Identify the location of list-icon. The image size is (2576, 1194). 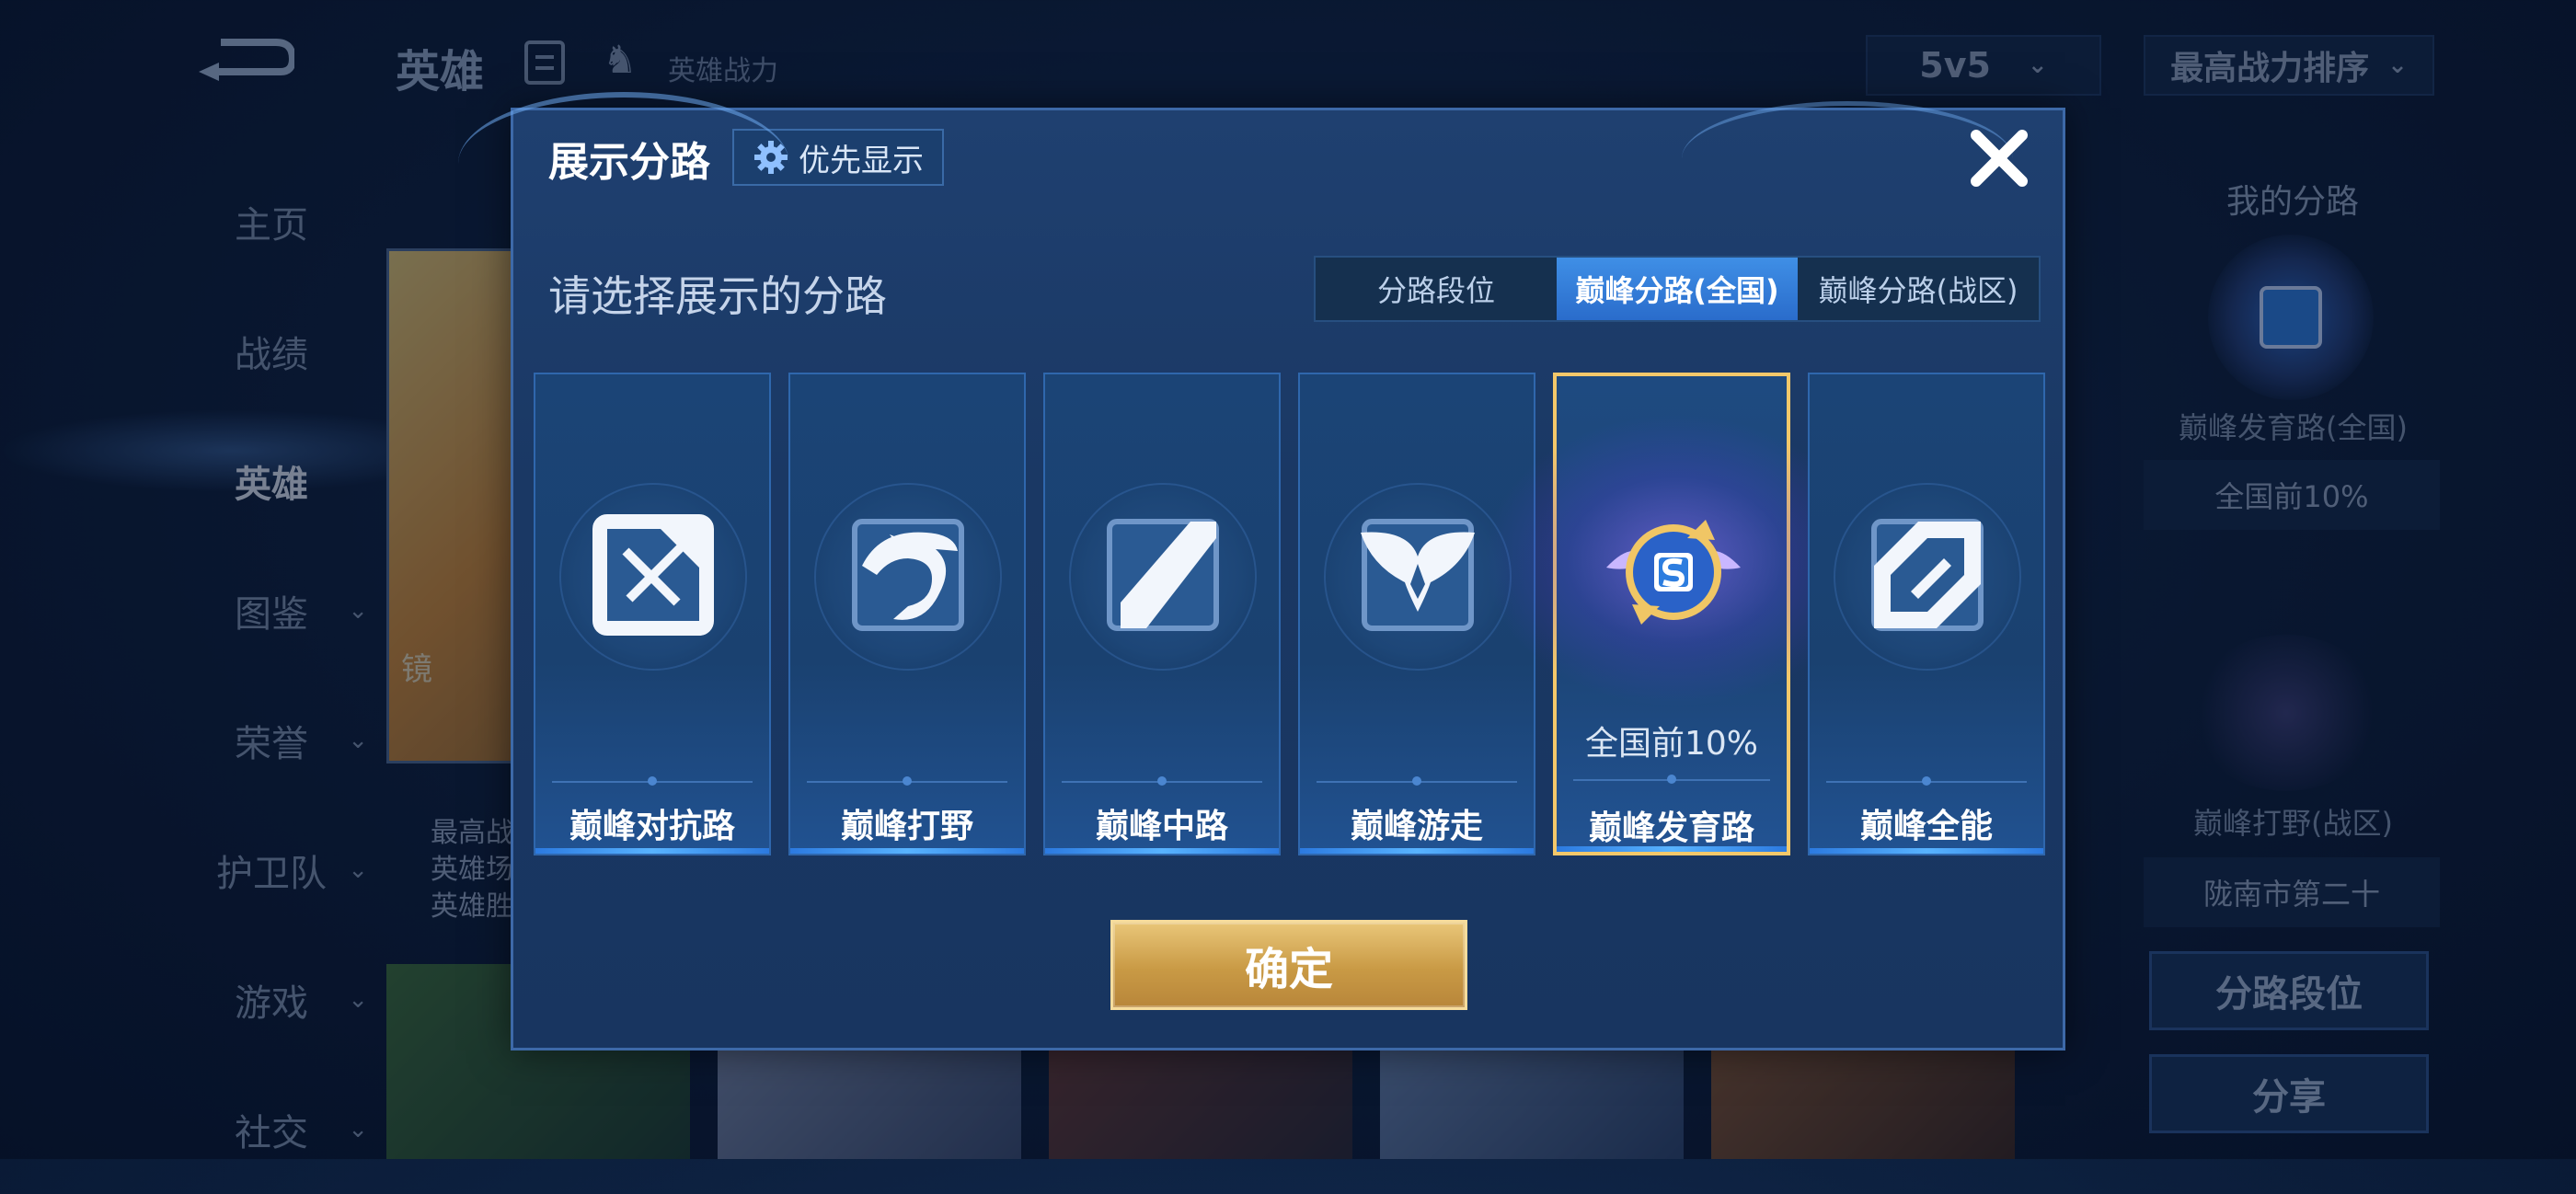
(544, 62).